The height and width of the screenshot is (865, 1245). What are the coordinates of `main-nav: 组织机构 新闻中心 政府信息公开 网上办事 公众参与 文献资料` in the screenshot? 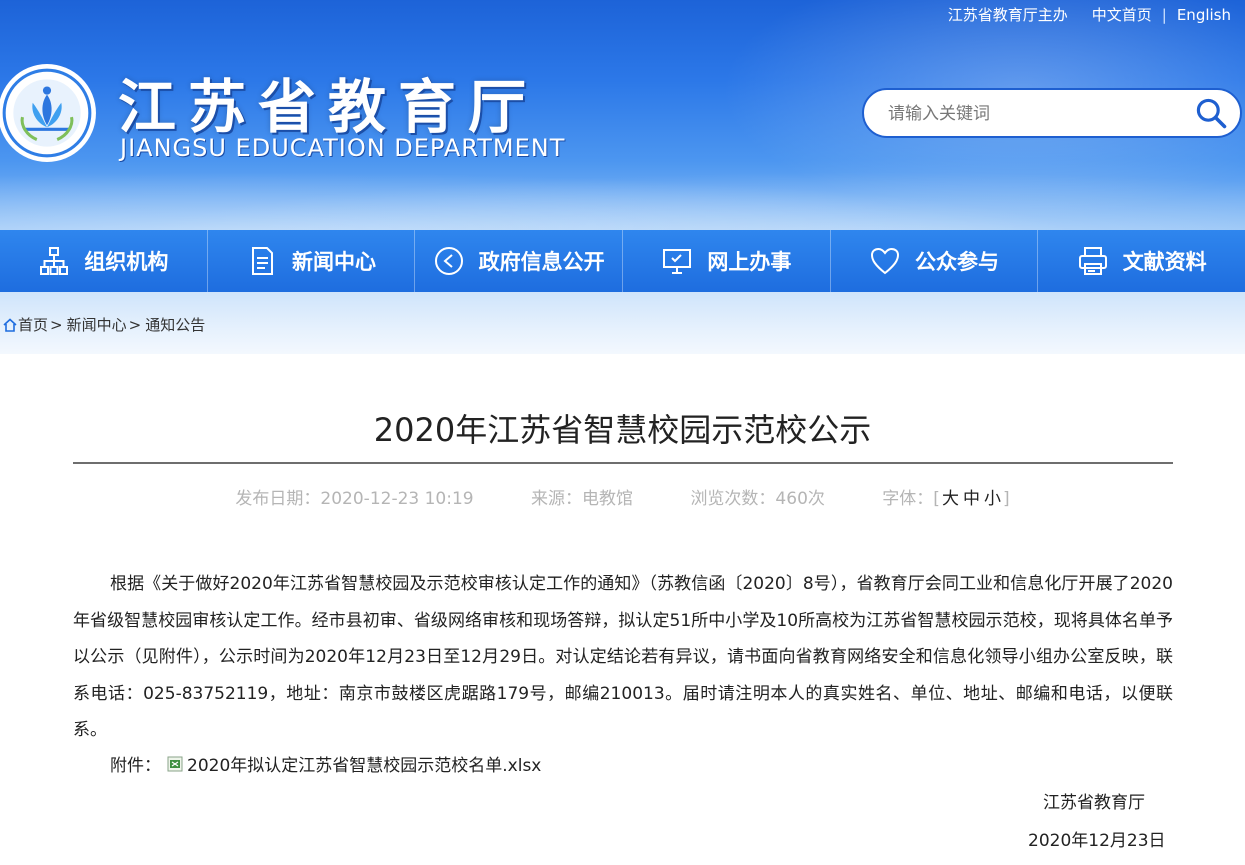 It's located at (622, 261).